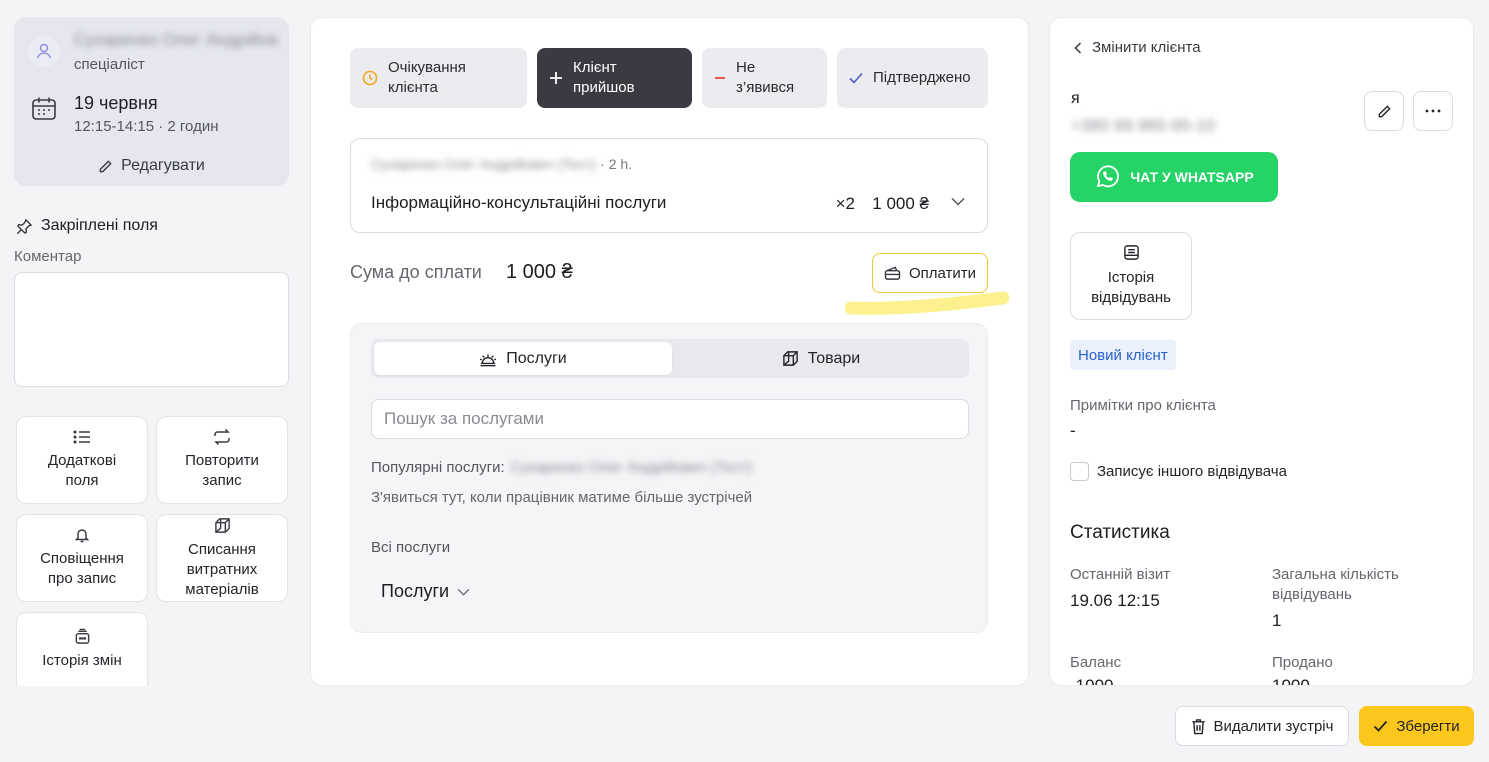  Describe the element at coordinates (1108, 176) in the screenshot. I see `whatsapp-icon` at that location.